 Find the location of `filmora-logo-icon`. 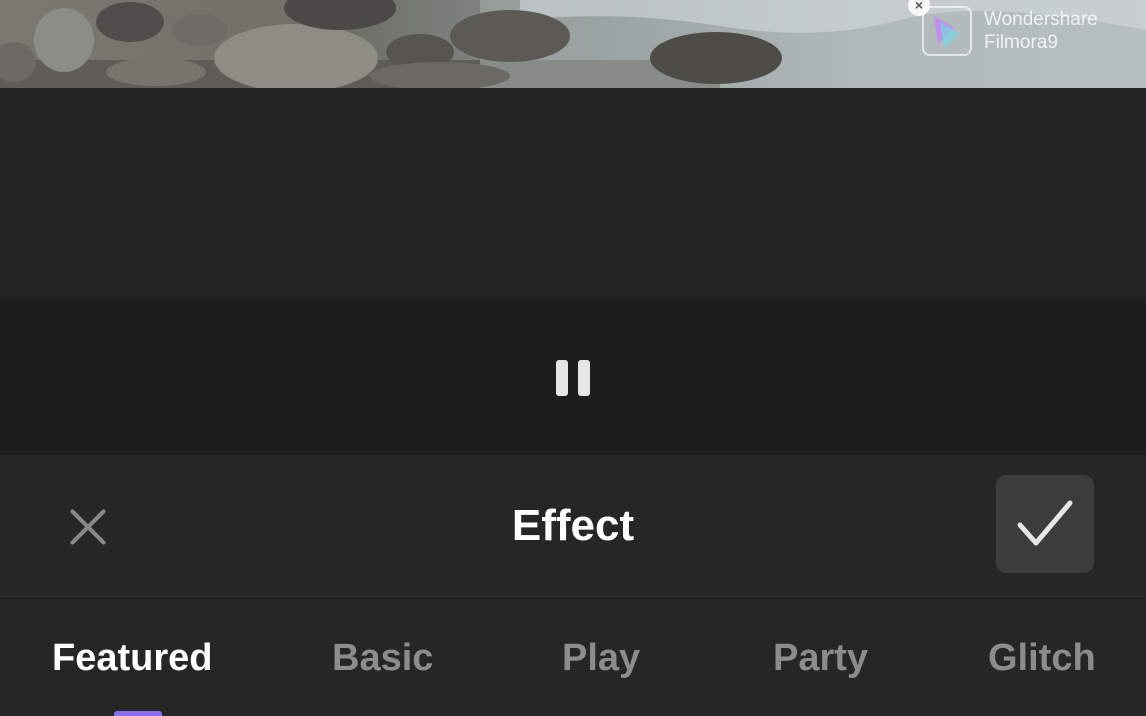

filmora-logo-icon is located at coordinates (947, 31).